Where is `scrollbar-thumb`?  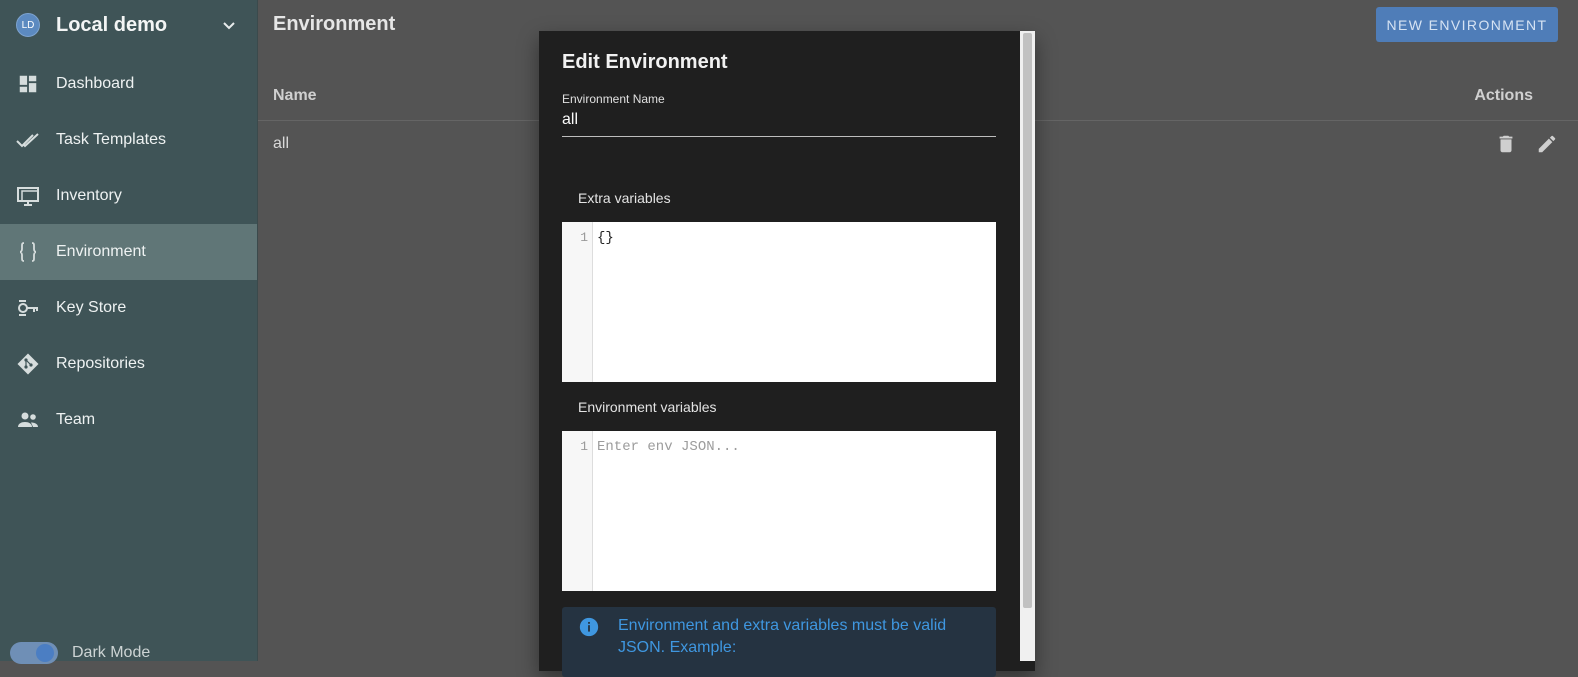
scrollbar-thumb is located at coordinates (1027, 320).